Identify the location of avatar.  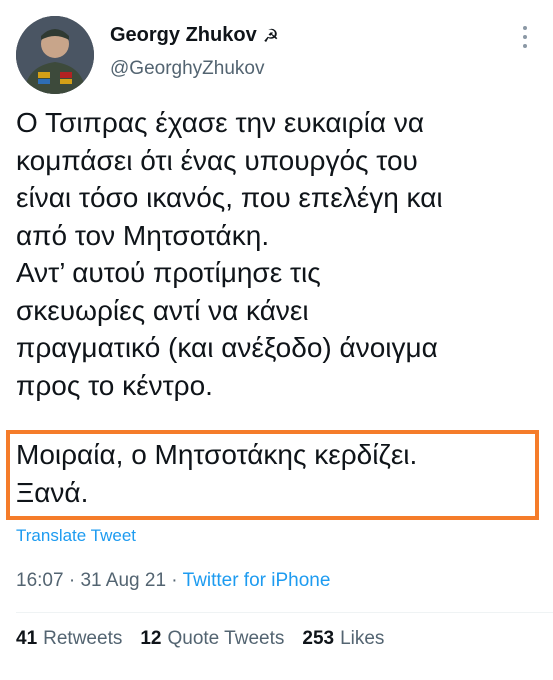
(55, 55).